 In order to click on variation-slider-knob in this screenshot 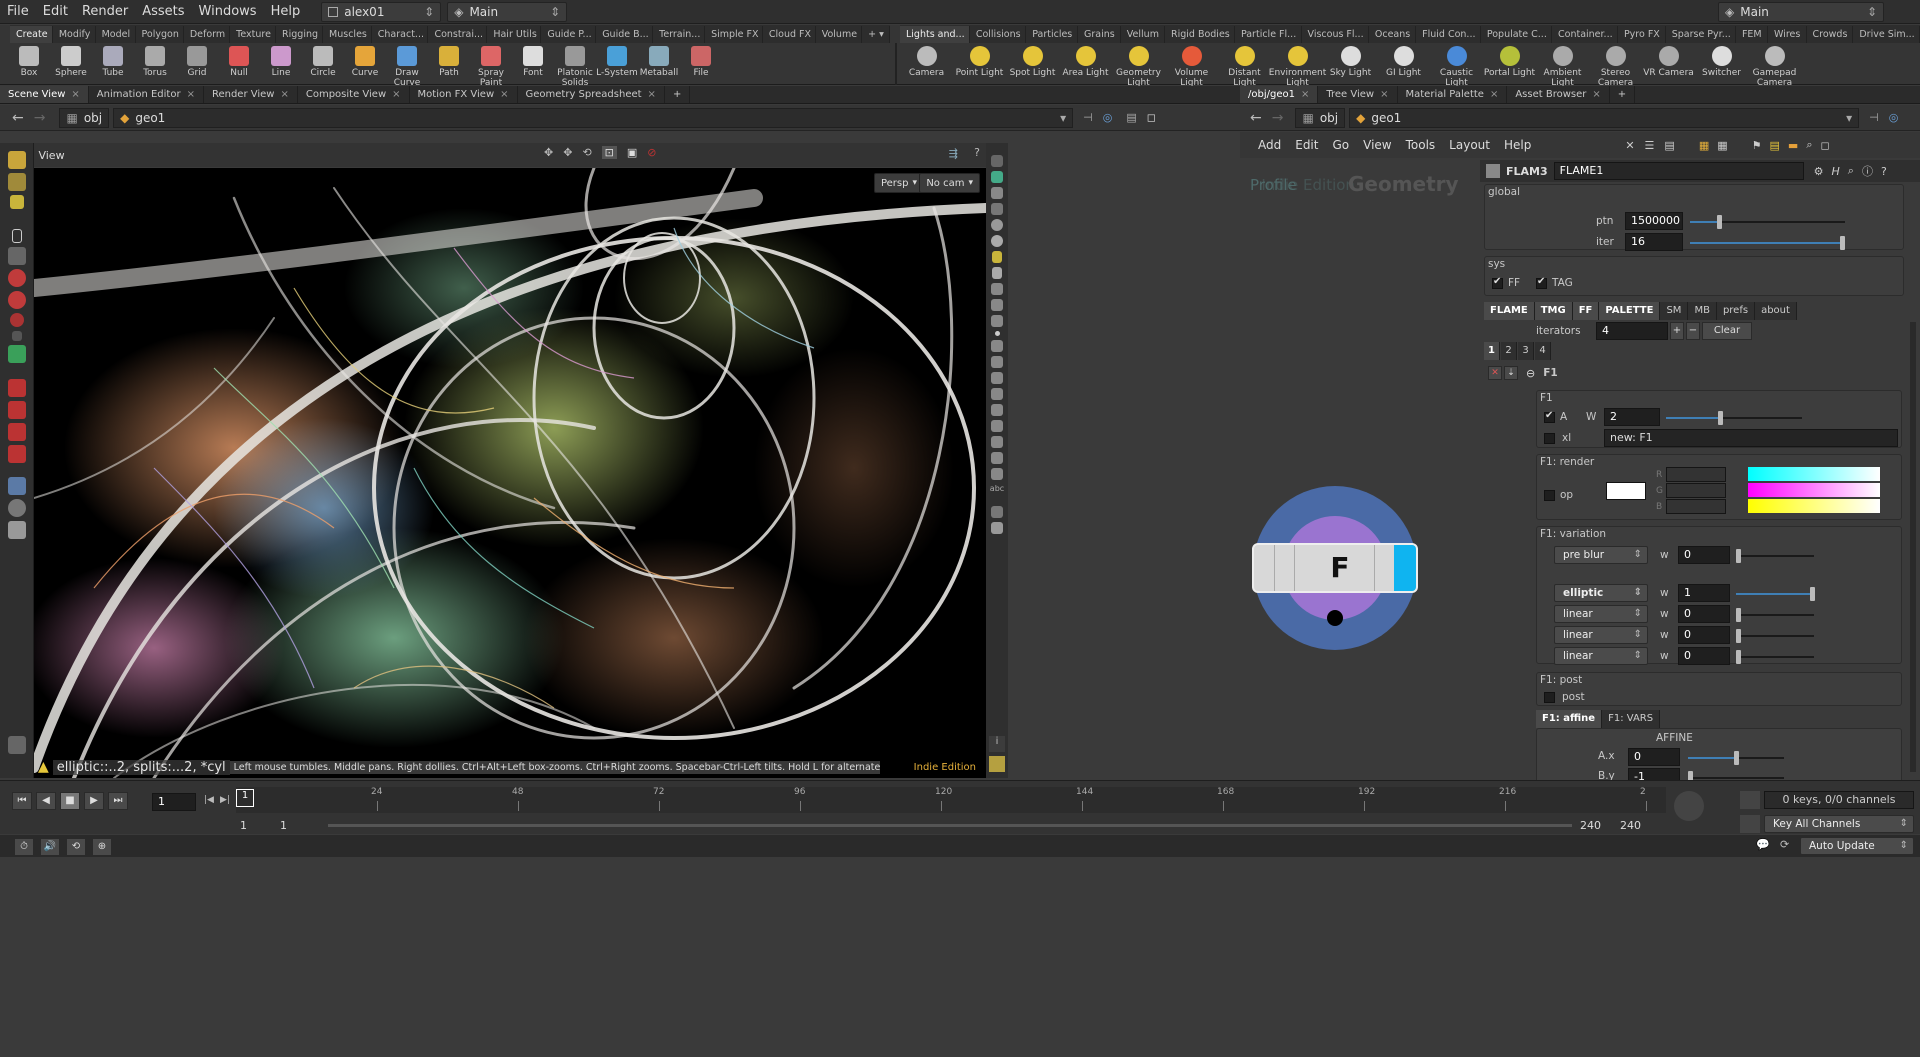, I will do `click(1738, 657)`.